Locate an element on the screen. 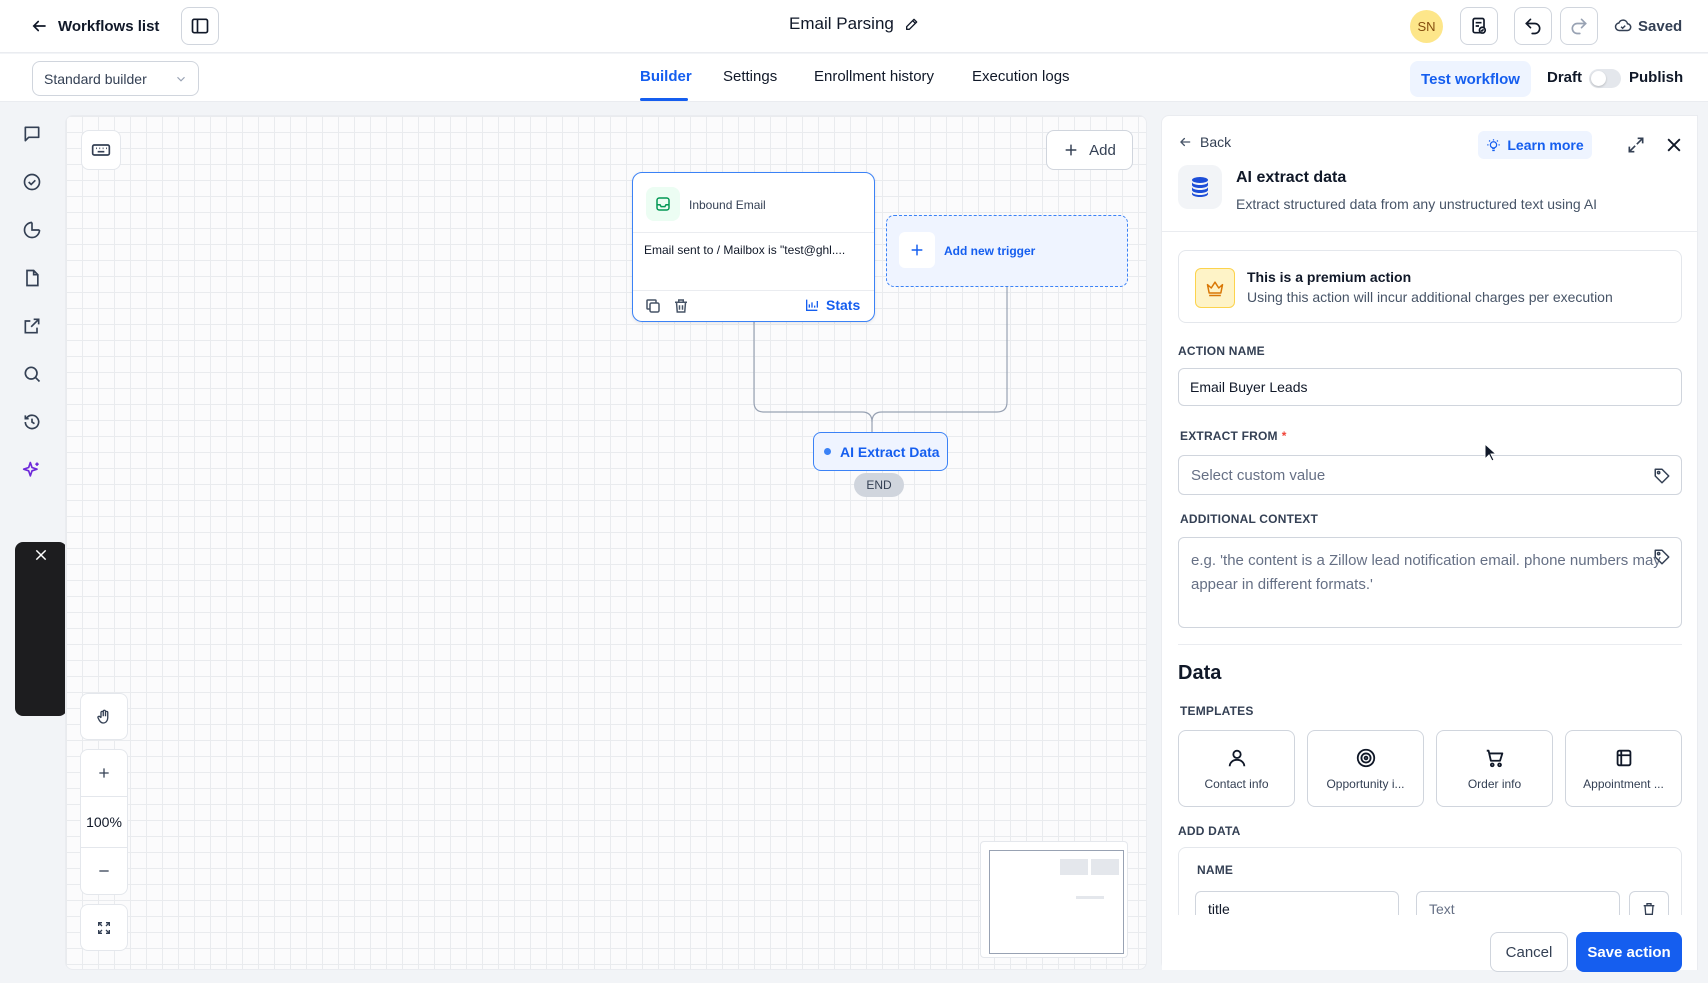 The width and height of the screenshot is (1708, 983). delete-row-button is located at coordinates (1649, 903).